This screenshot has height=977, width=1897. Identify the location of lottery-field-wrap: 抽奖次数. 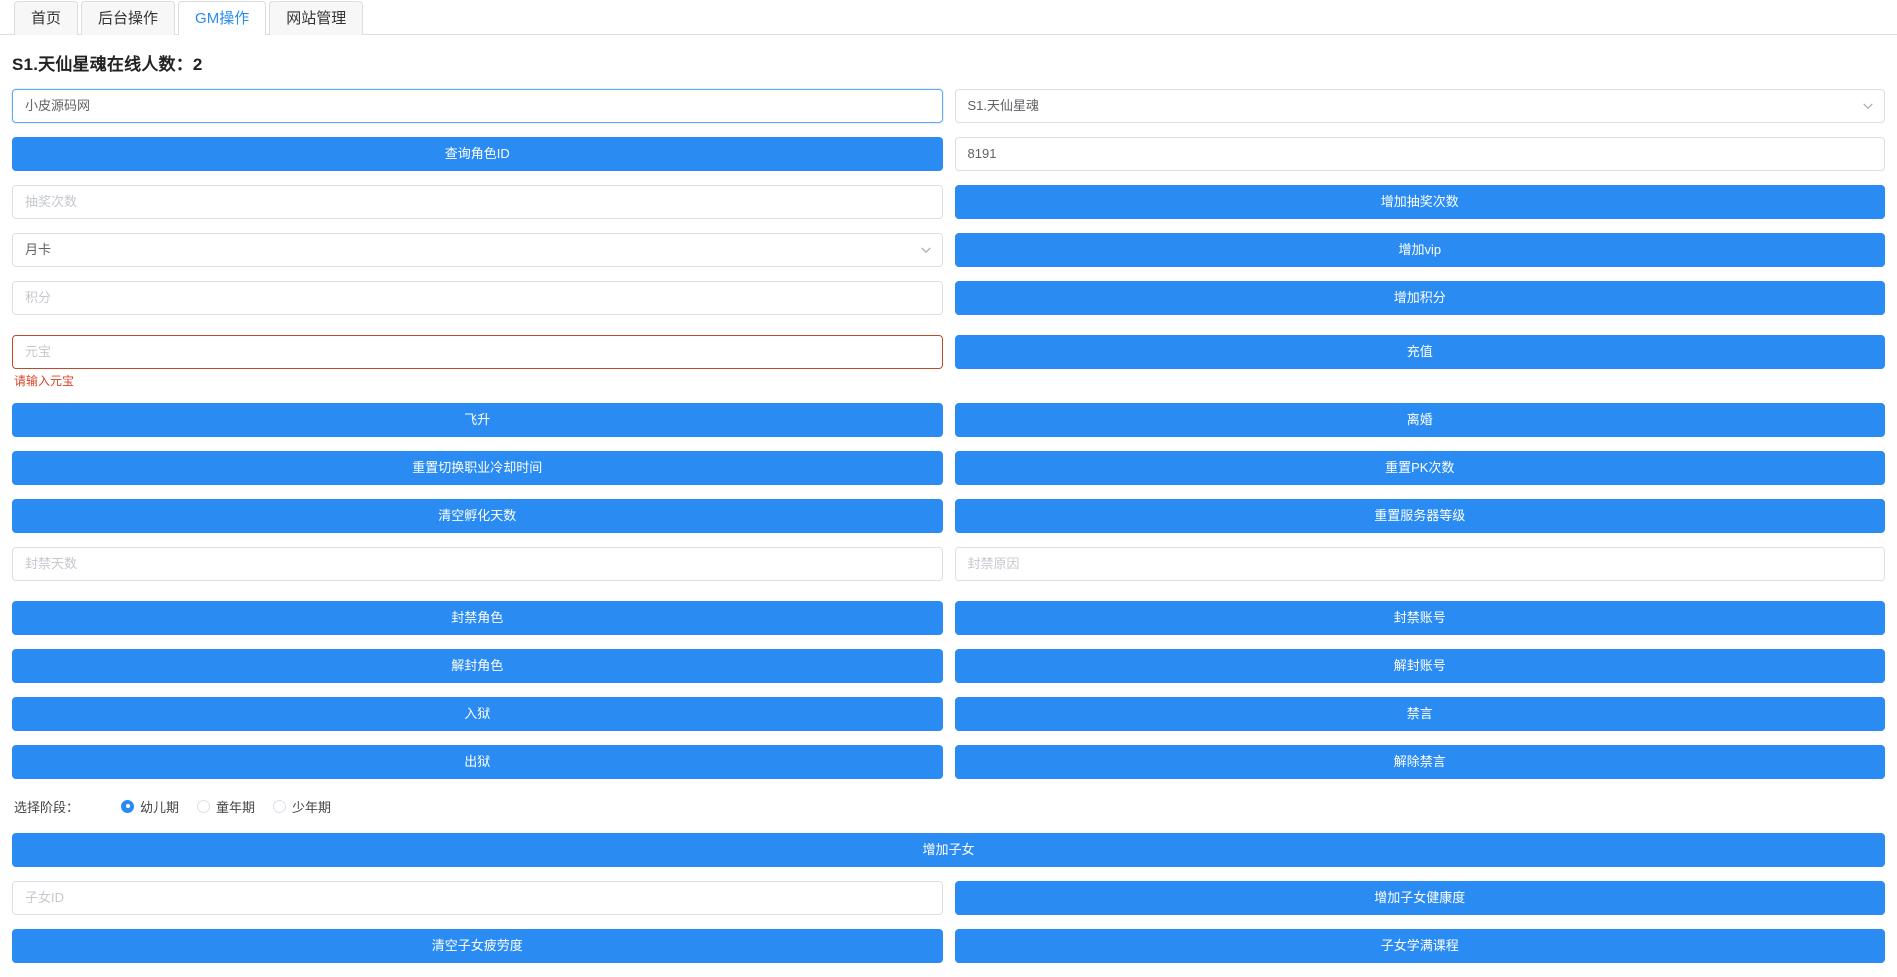
(477, 202).